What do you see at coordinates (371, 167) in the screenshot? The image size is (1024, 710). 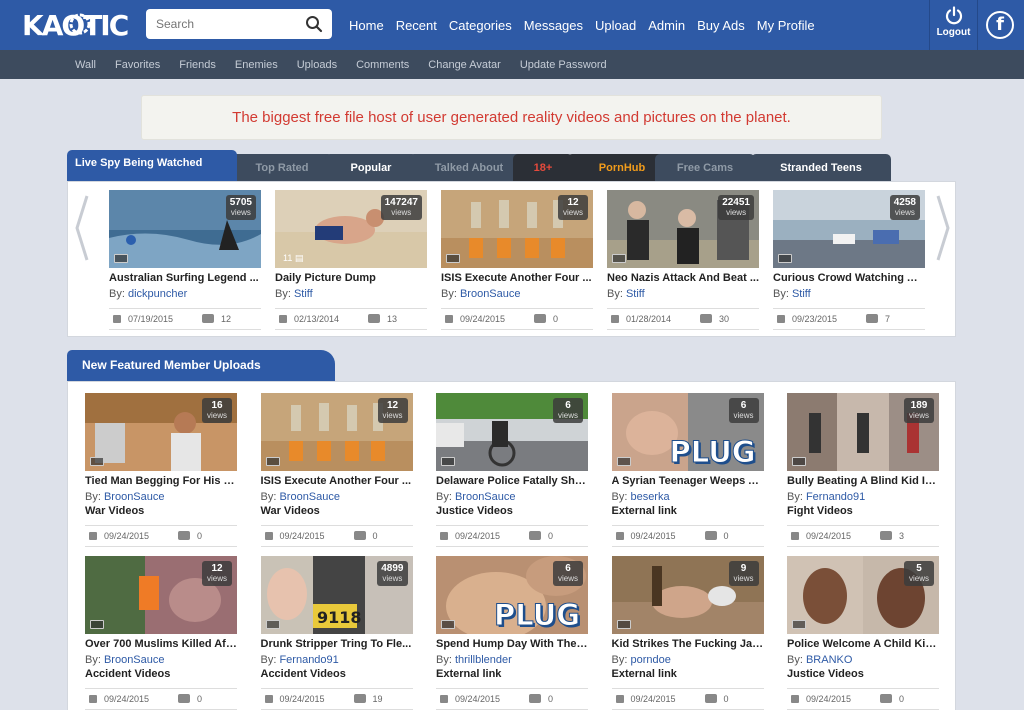 I see `tab-popular: Popular` at bounding box center [371, 167].